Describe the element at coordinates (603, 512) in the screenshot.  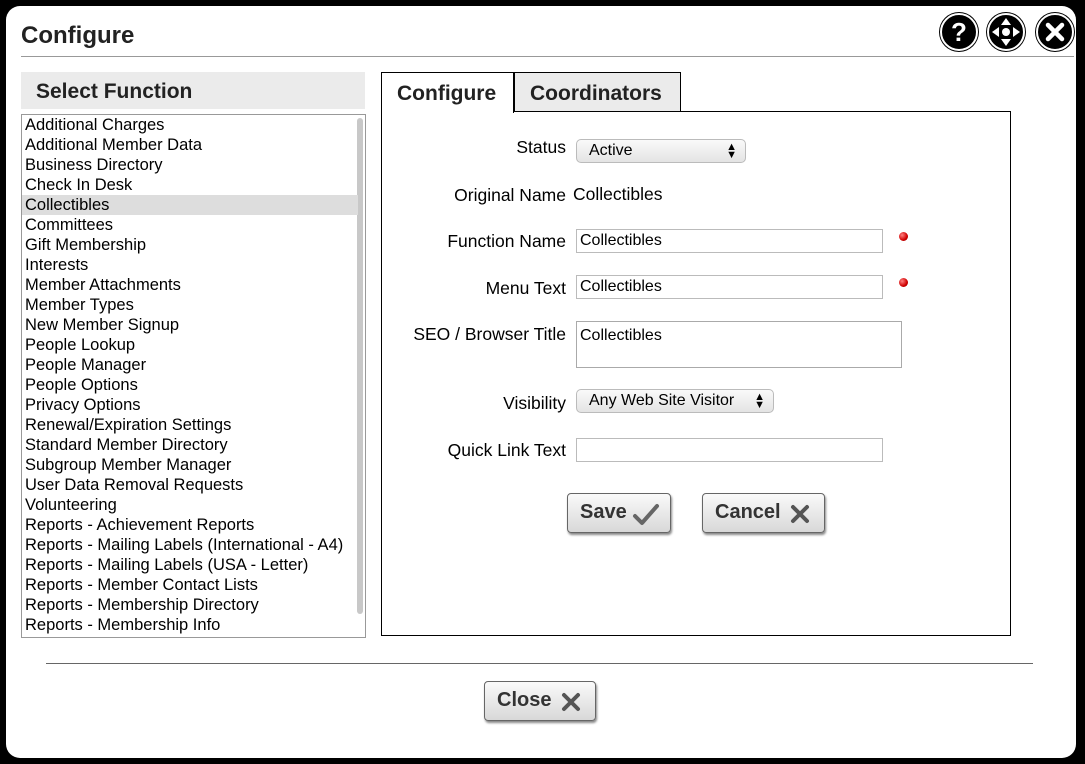
I see `save-button-label: Save` at that location.